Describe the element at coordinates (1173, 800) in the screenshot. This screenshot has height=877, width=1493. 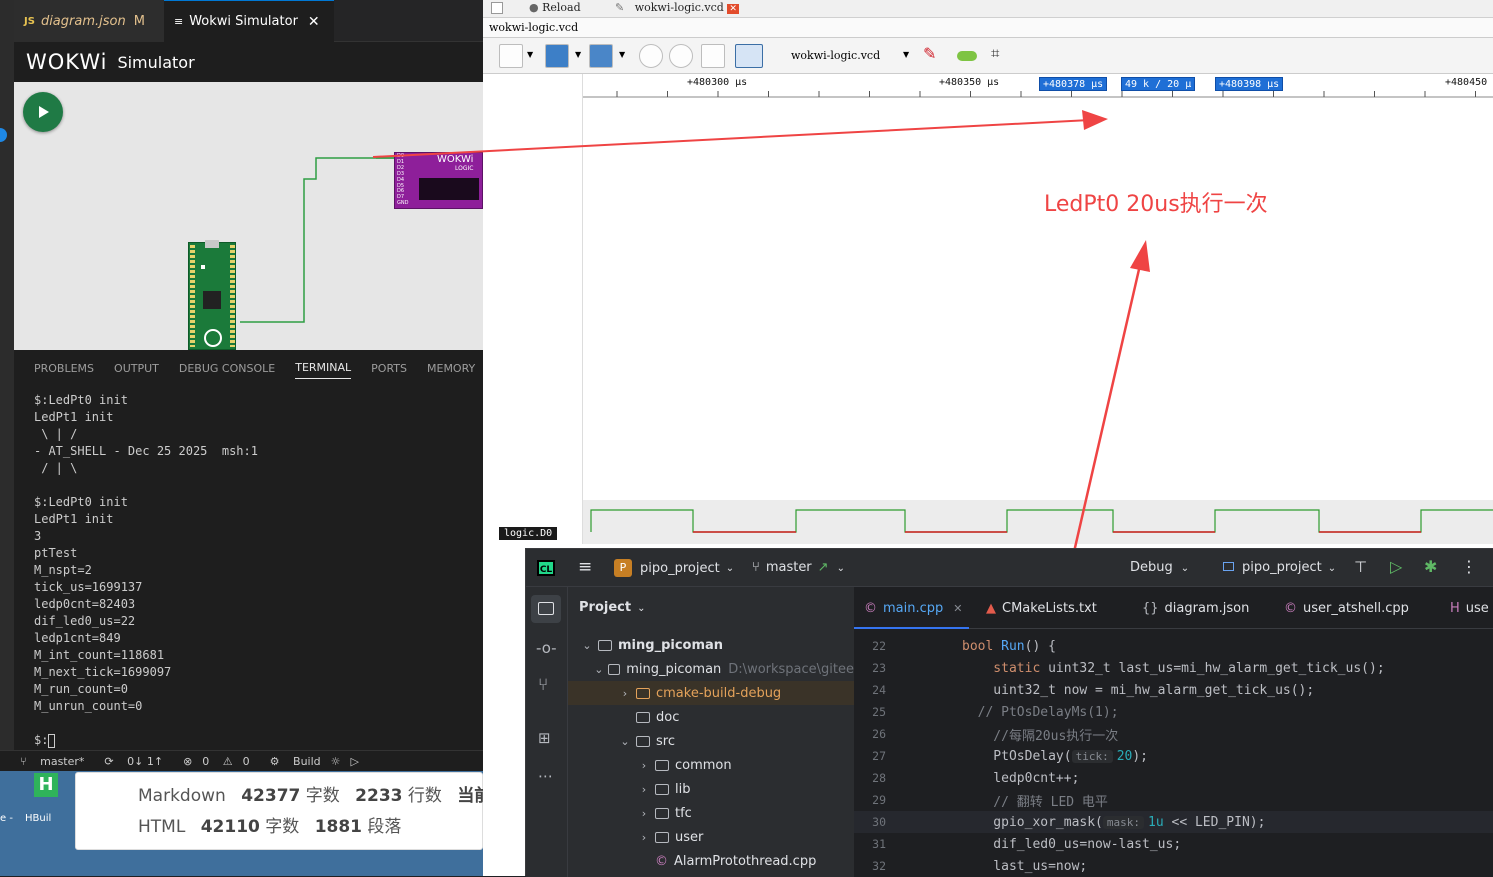
I see `code-line: 29 // 翻转 LED 电平` at that location.